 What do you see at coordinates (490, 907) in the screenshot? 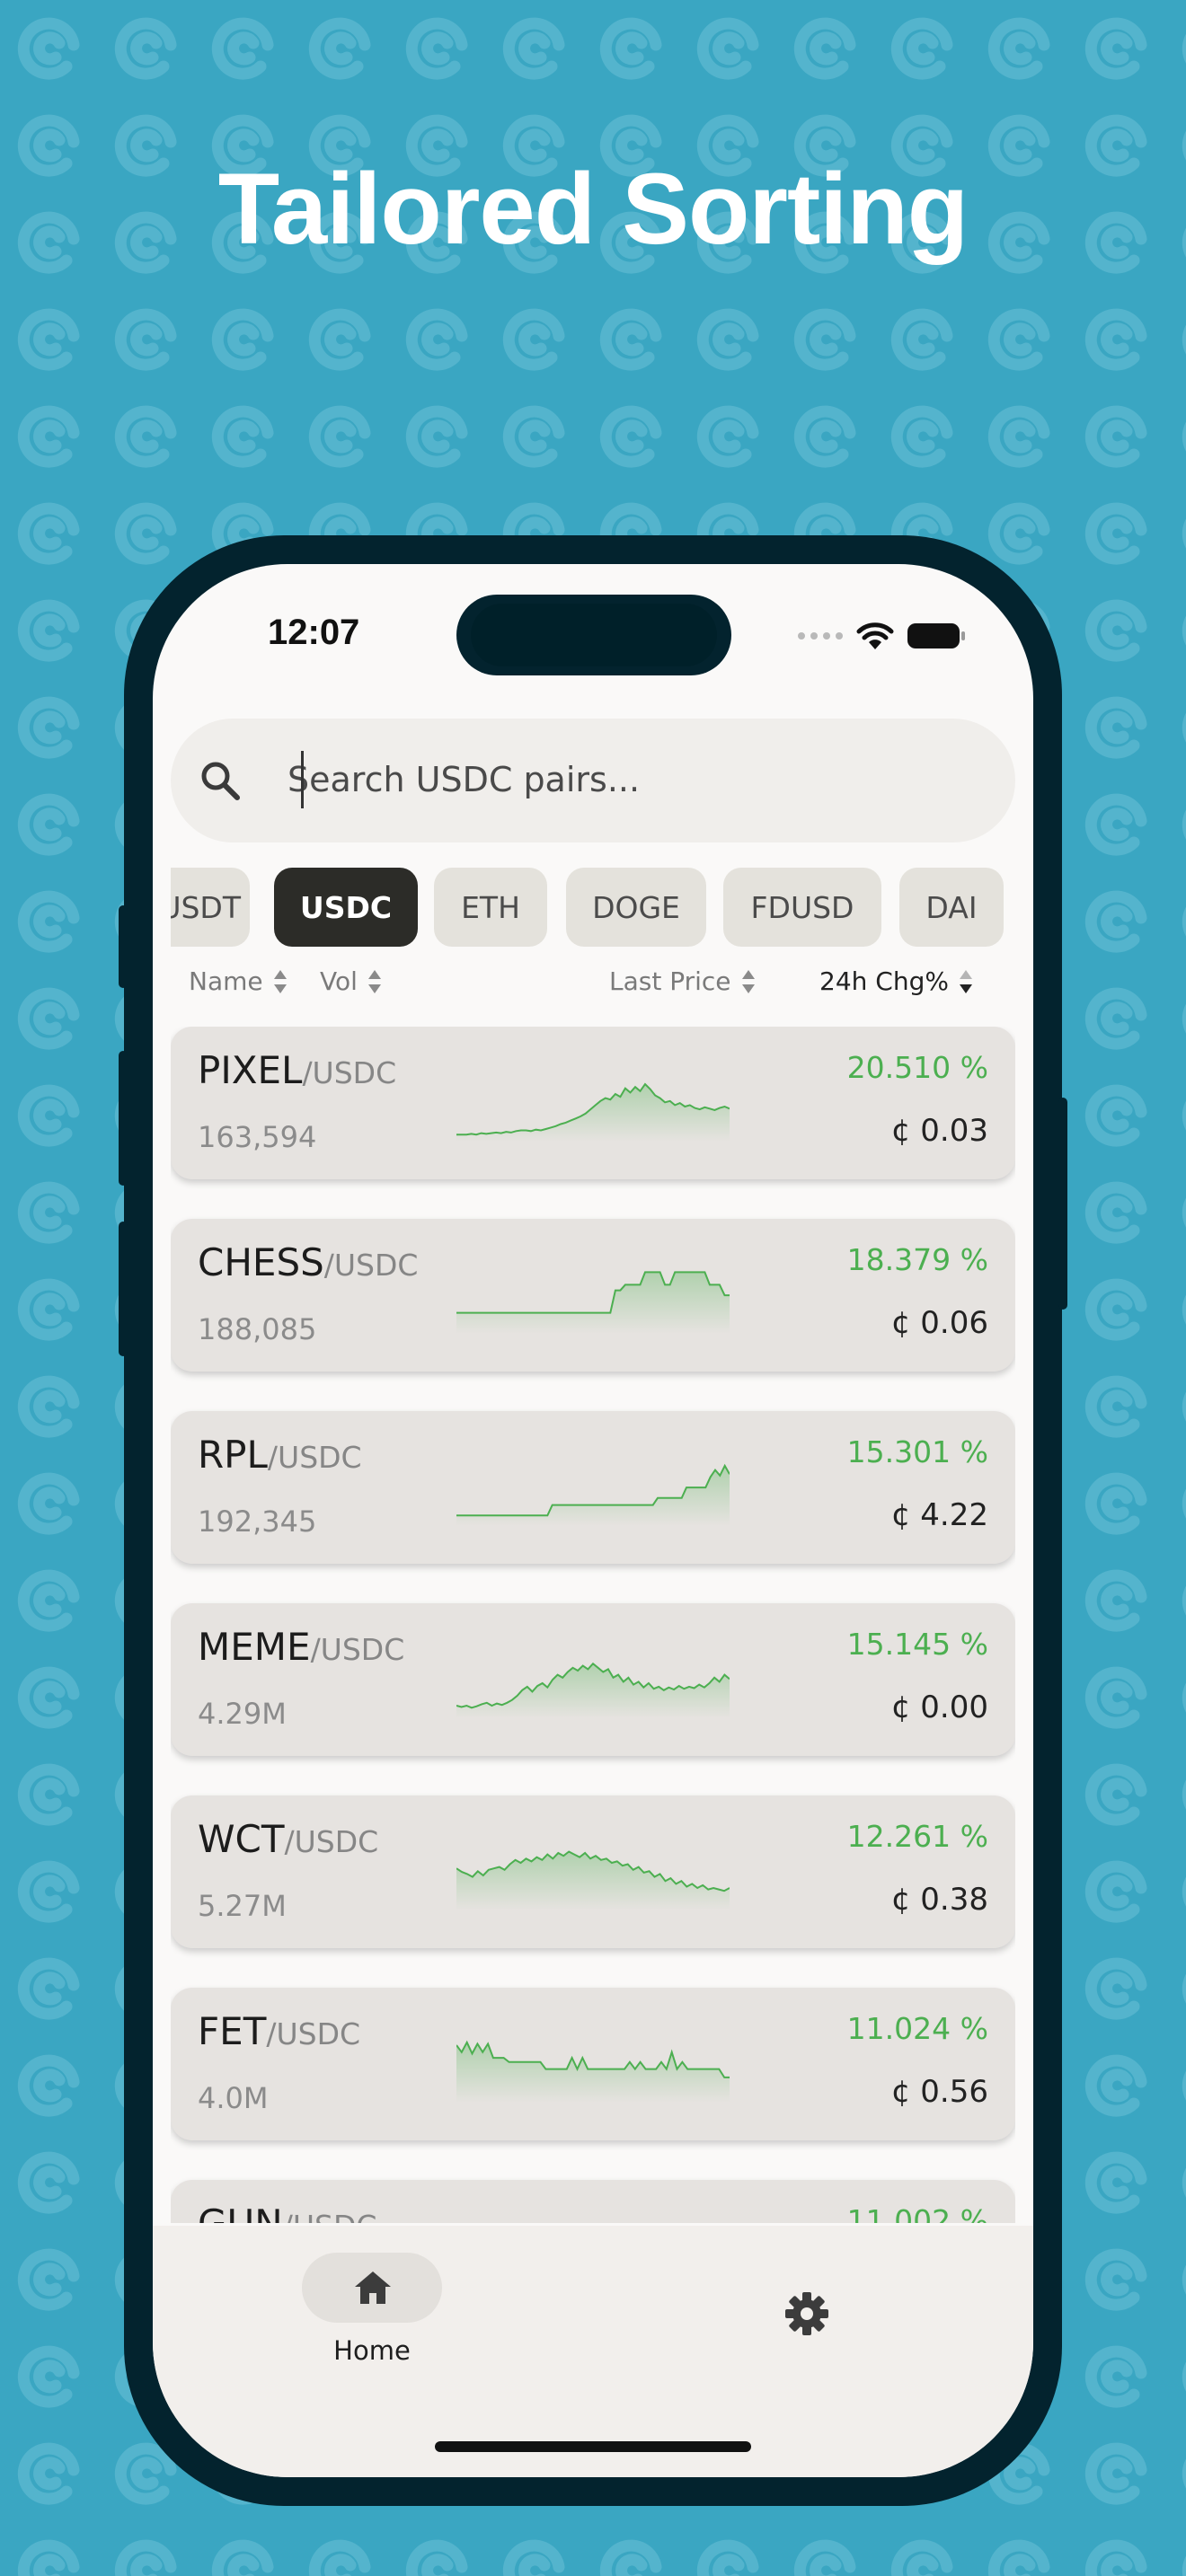
I see `chip-eth: ETH` at bounding box center [490, 907].